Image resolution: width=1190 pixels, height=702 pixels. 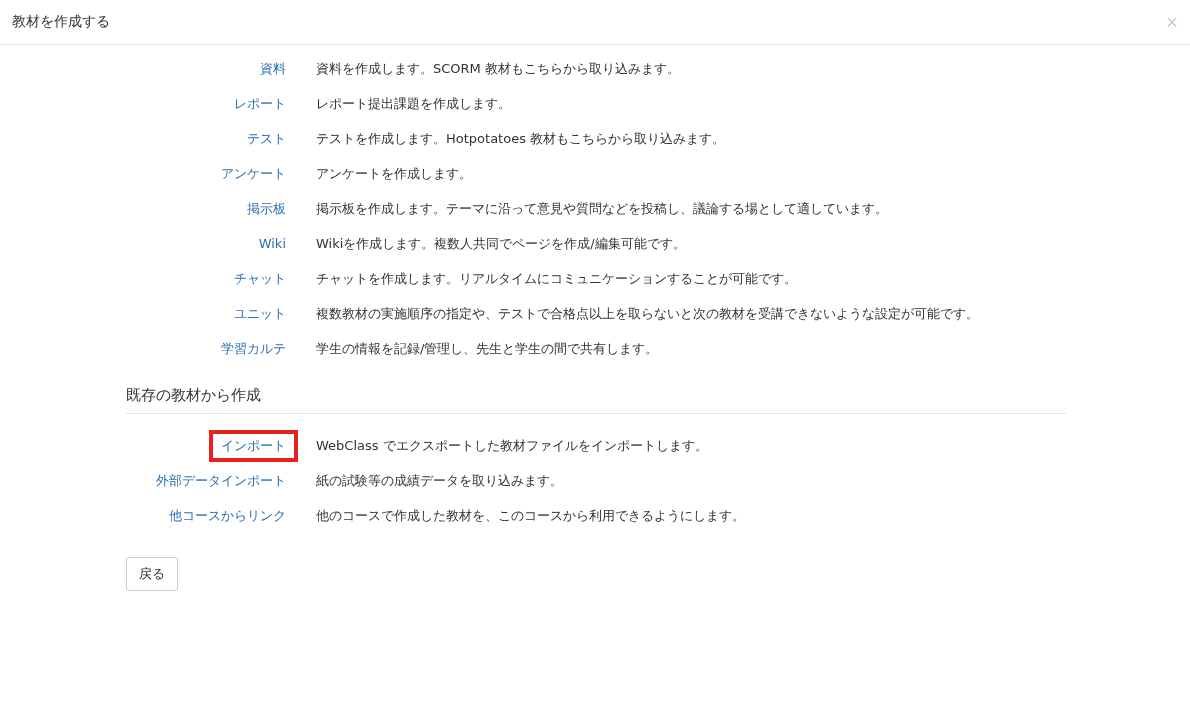 I want to click on item-description: 掲示板を作成します。テーマに沿って意見や質問などを投稿し、議論する場として適しています。, so click(x=602, y=208).